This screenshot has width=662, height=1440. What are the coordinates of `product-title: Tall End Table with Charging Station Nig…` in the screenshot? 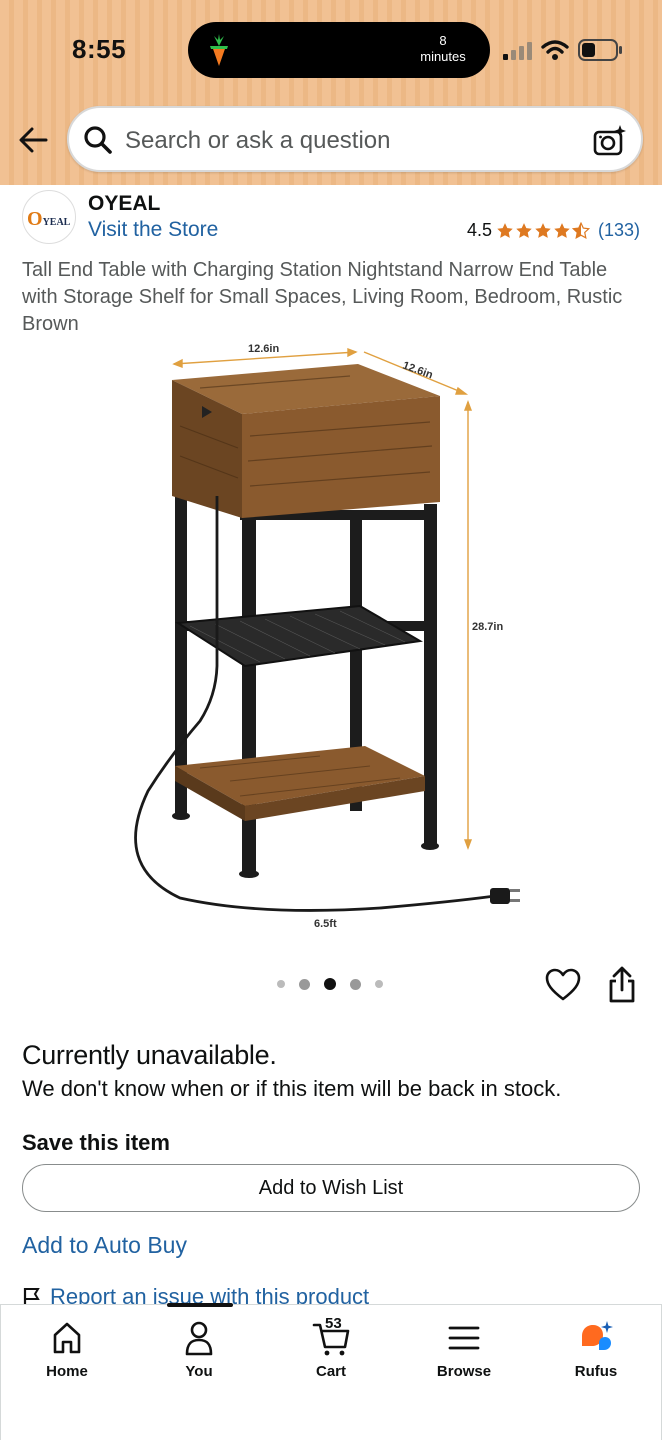 It's located at (322, 297).